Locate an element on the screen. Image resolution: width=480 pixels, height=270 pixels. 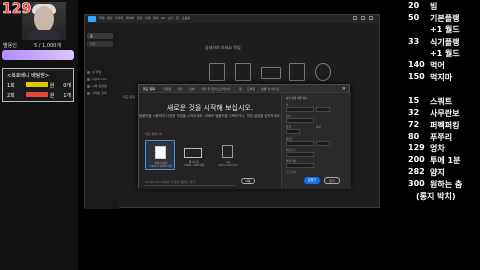
webcam-face is located at coordinates (44, 19).